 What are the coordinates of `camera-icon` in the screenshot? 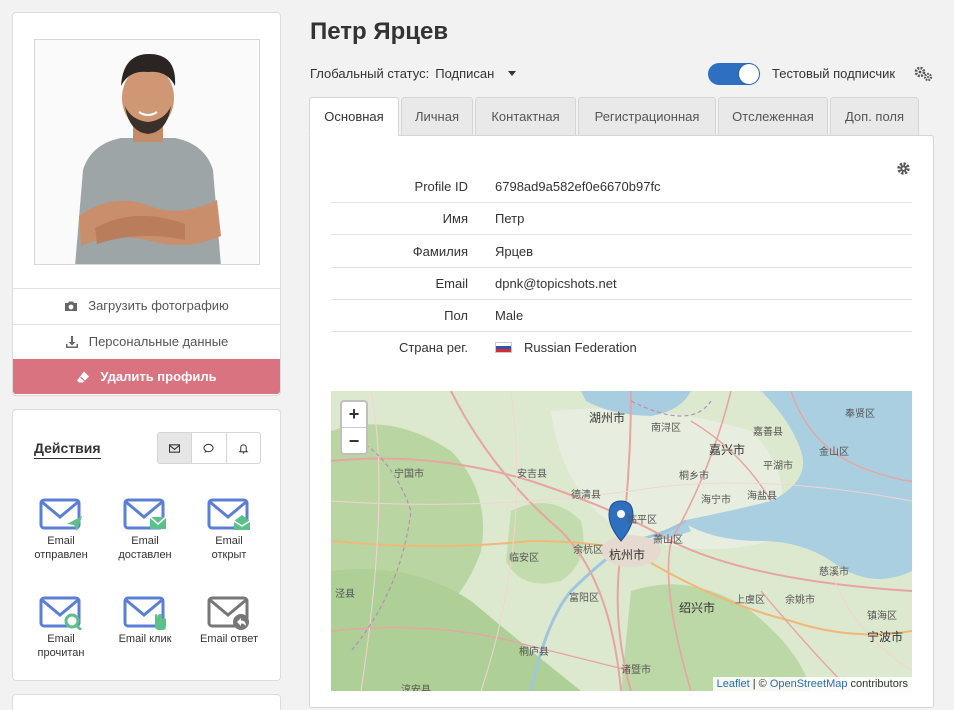 It's located at (71, 306).